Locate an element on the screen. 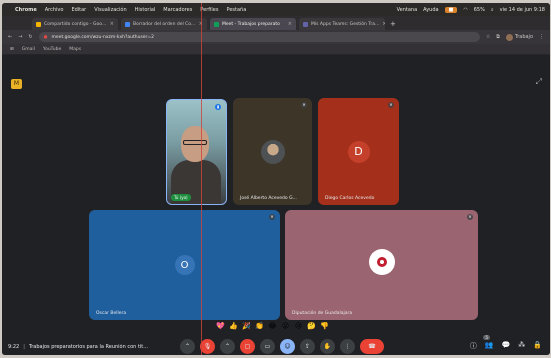 Image resolution: width=551 pixels, height=358 pixels. address-text: meet.google.com/wzu-nxzm-kxh?authuser=2 is located at coordinates (103, 37).